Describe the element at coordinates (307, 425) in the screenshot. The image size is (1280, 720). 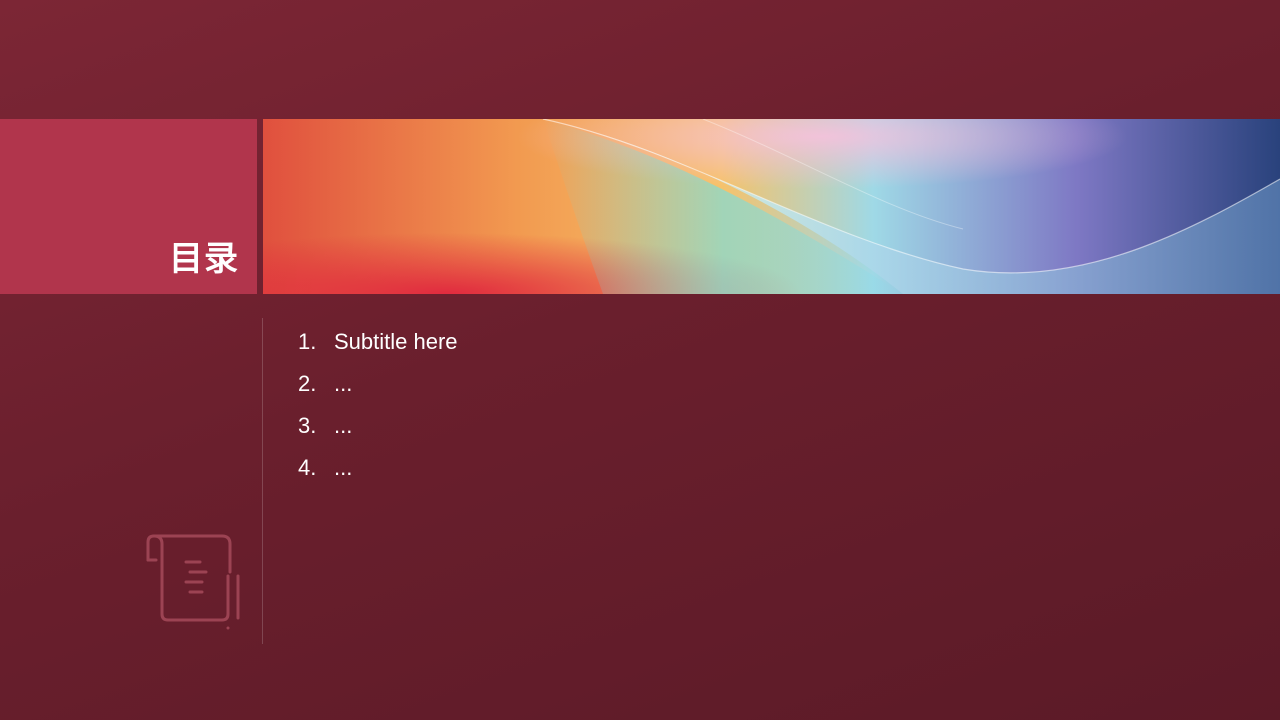
I see `toc-item-number: 3.` at that location.